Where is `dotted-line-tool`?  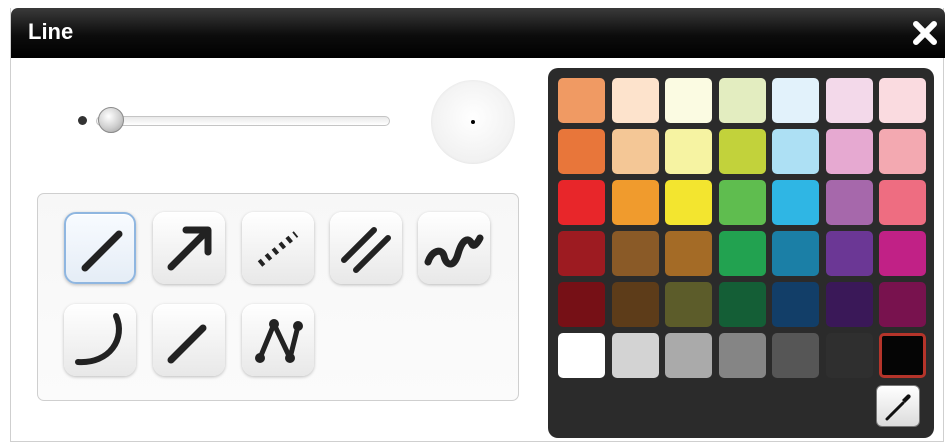
dotted-line-tool is located at coordinates (278, 248).